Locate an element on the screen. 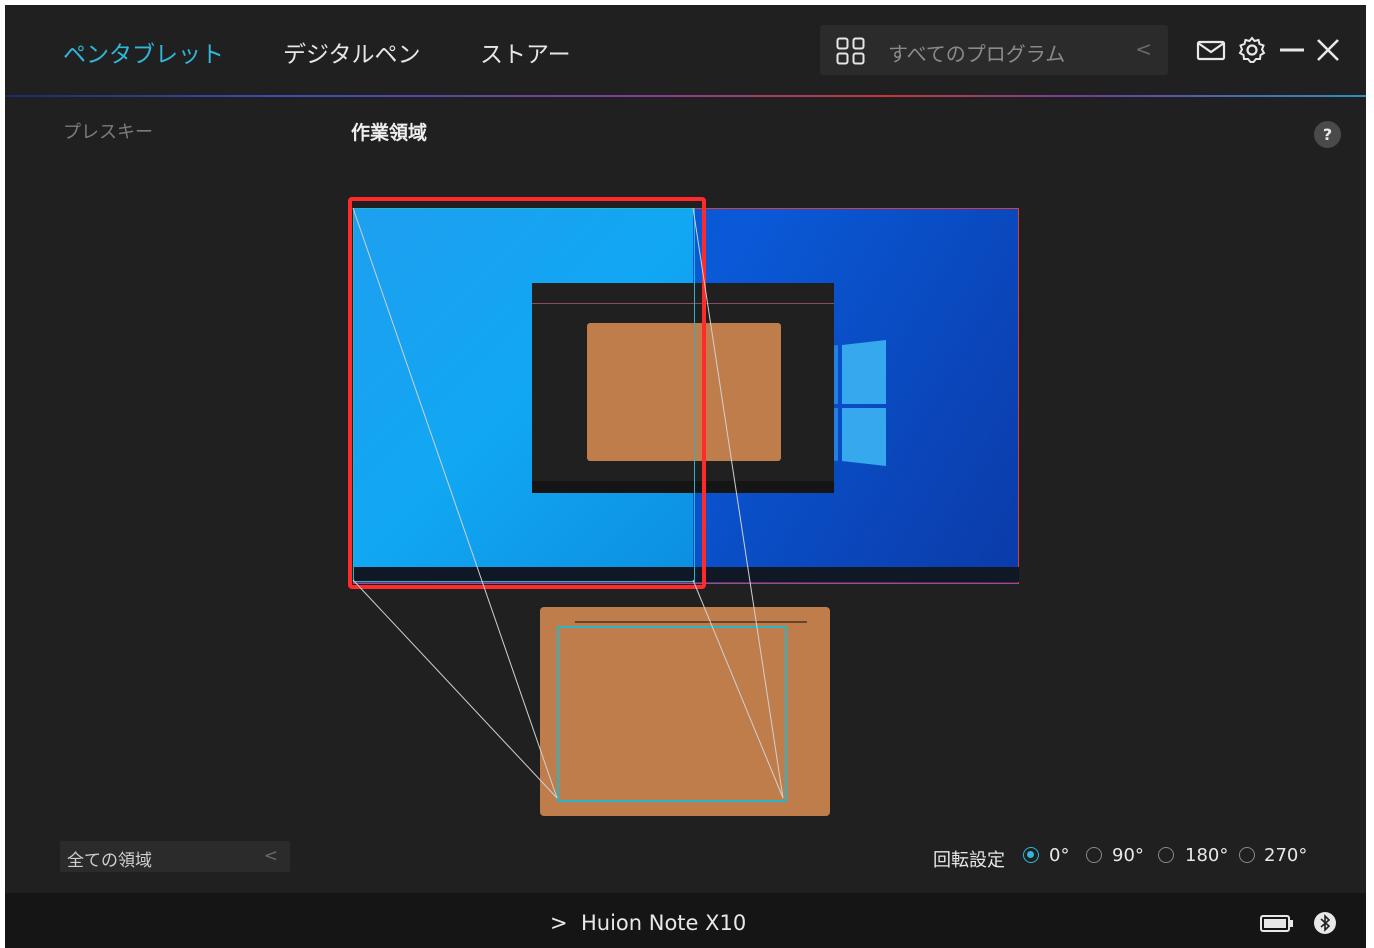 This screenshot has height=948, width=1374. mail-icon is located at coordinates (1211, 50).